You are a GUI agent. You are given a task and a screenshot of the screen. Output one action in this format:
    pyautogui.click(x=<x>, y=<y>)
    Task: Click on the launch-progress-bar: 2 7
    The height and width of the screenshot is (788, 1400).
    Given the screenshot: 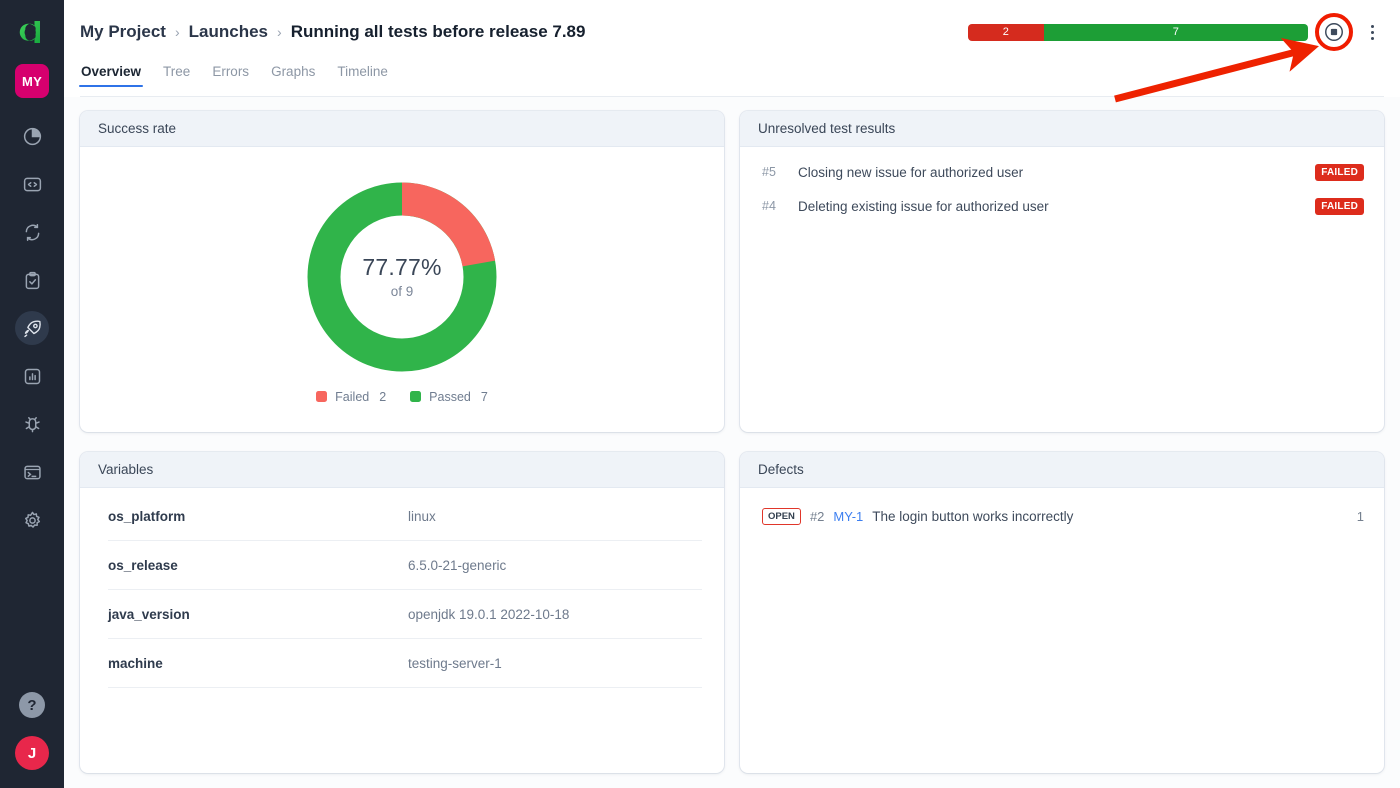 What is the action you would take?
    pyautogui.click(x=1138, y=32)
    